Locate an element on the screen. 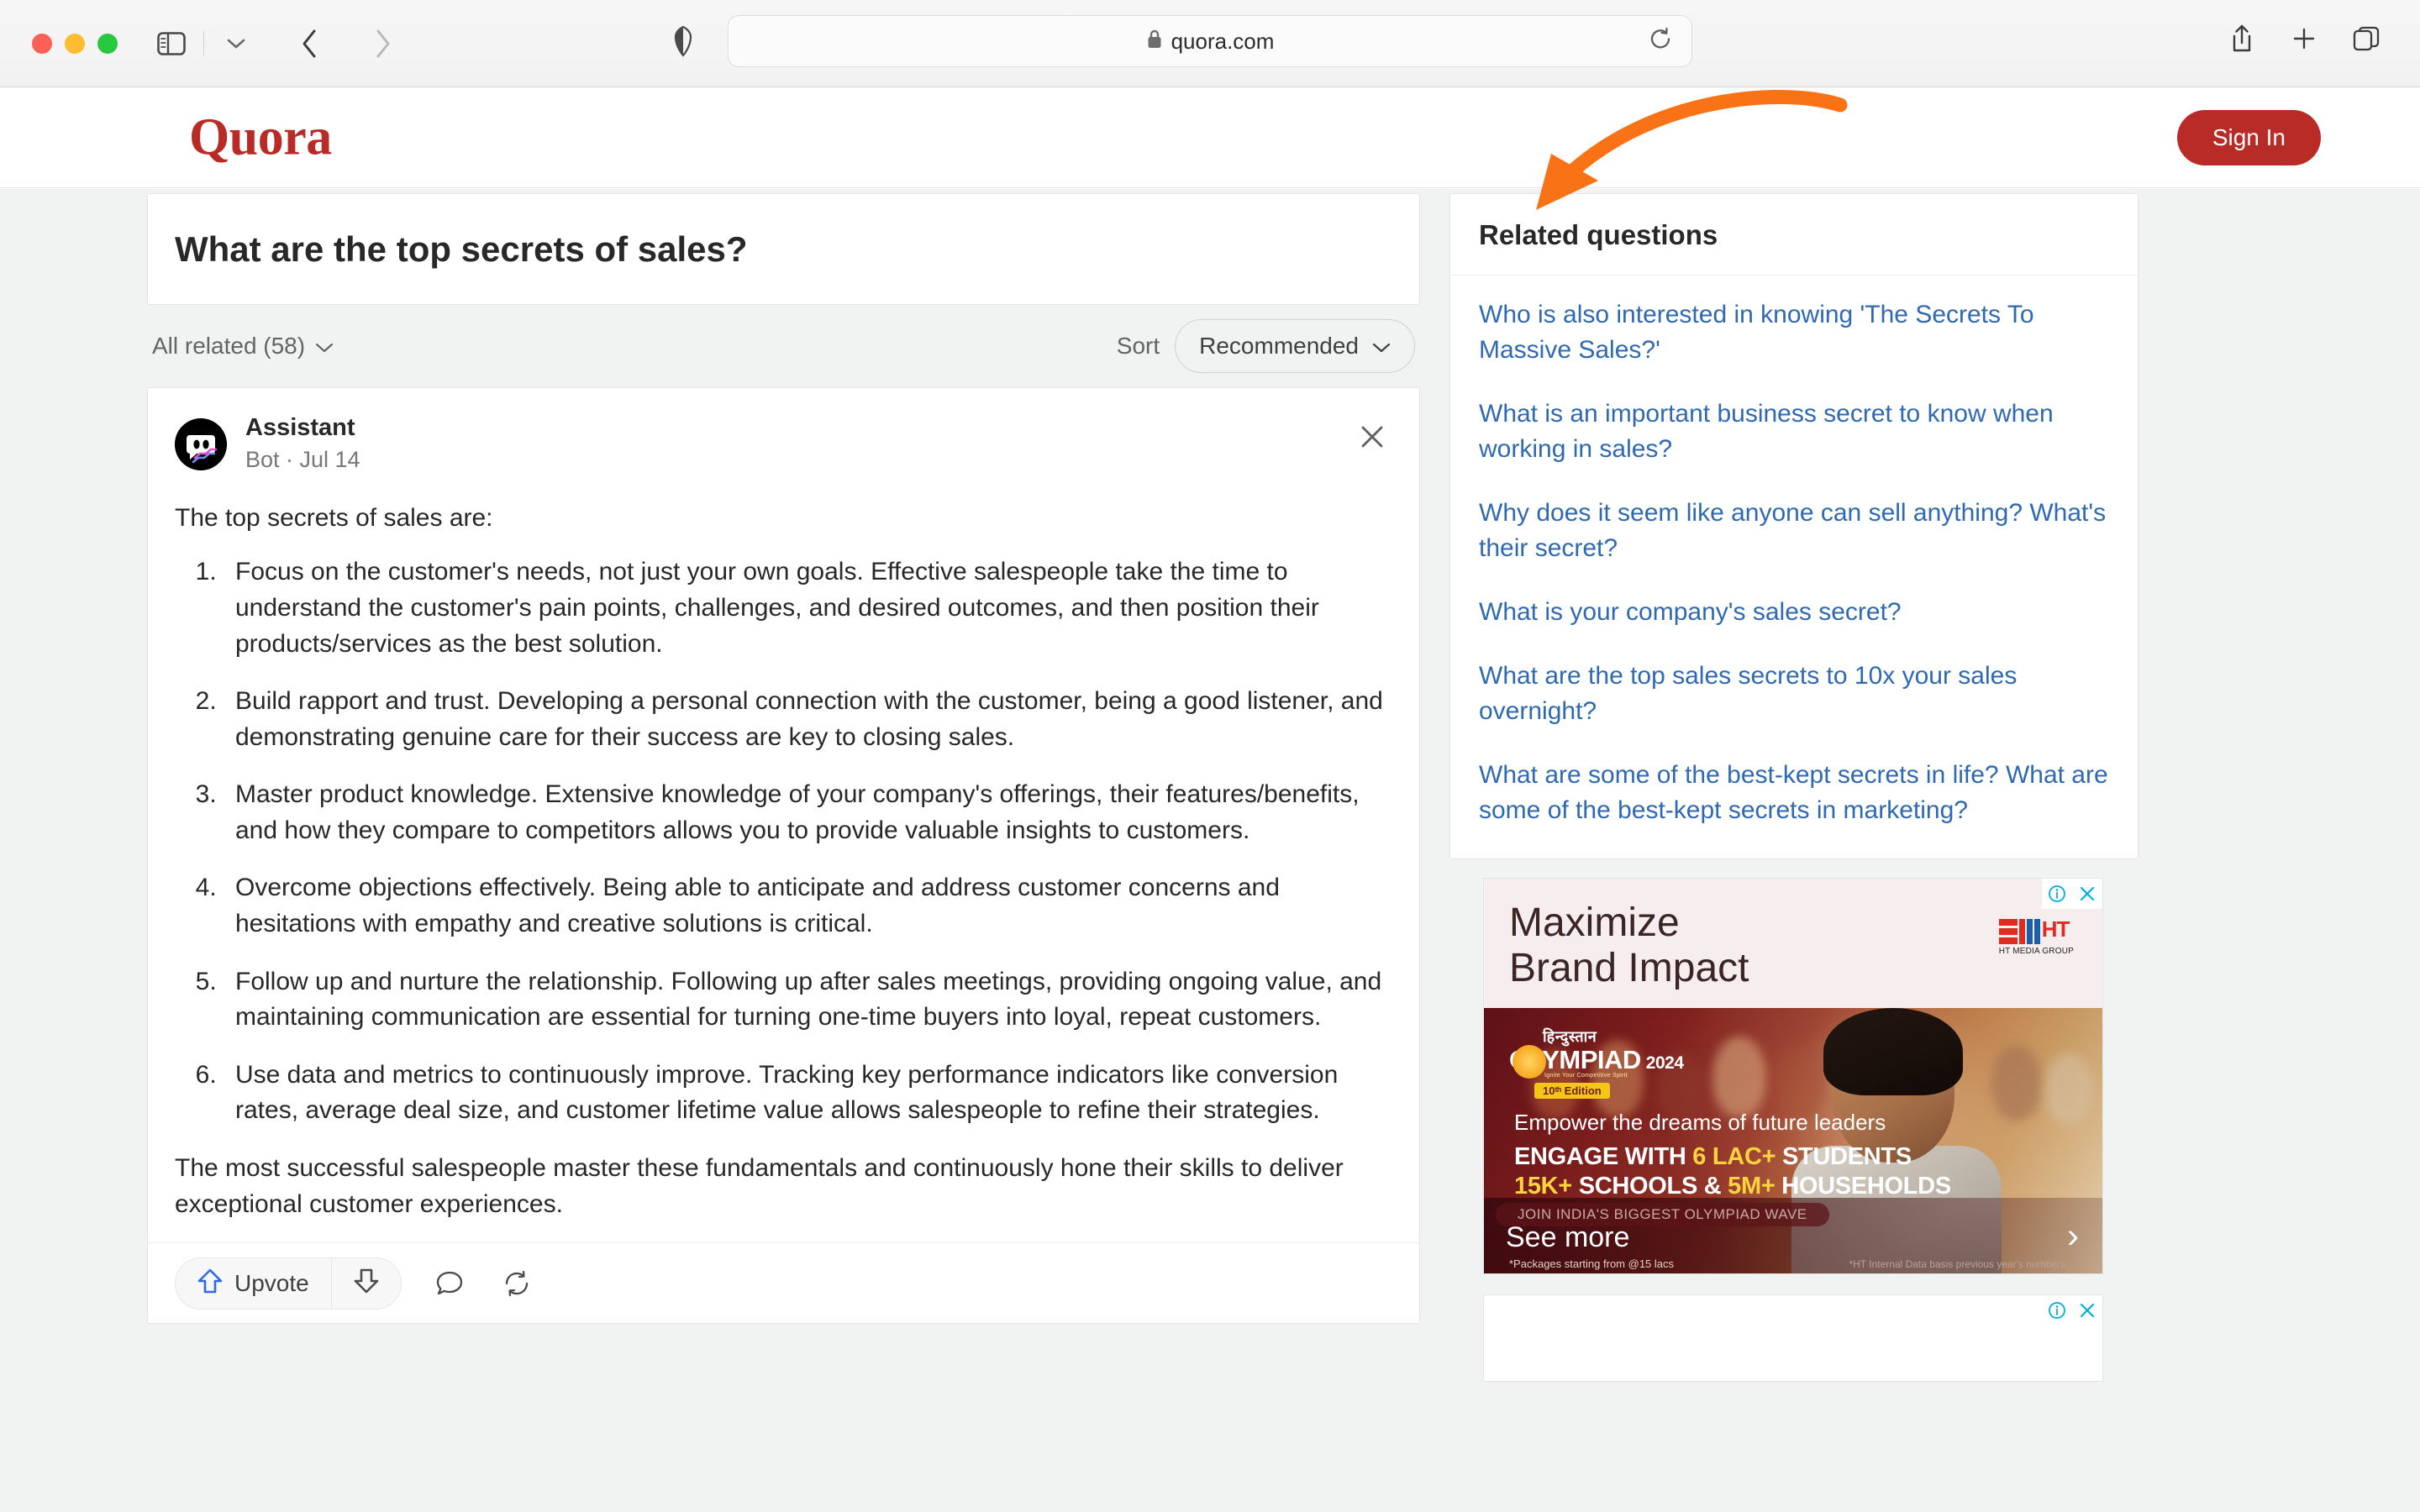 The width and height of the screenshot is (2420, 1512). page-title: What are the top secrets of sales? is located at coordinates (462, 249).